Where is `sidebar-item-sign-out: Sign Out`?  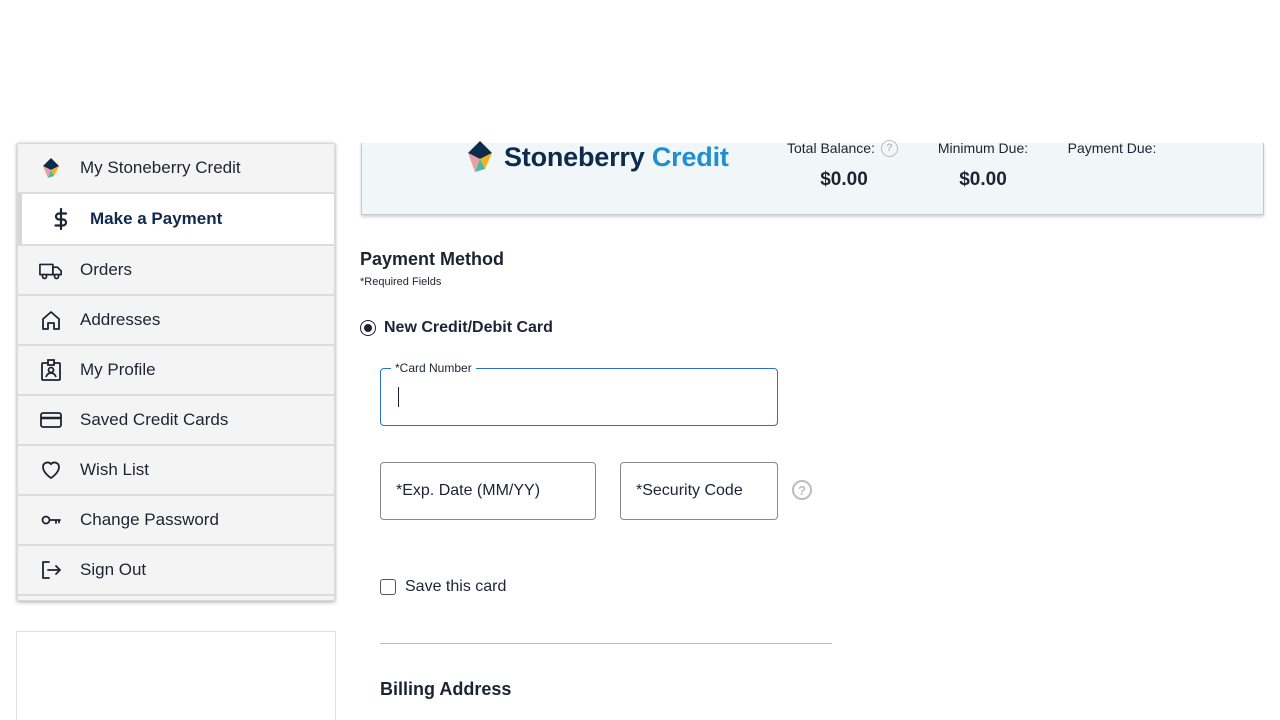 sidebar-item-sign-out: Sign Out is located at coordinates (176, 571).